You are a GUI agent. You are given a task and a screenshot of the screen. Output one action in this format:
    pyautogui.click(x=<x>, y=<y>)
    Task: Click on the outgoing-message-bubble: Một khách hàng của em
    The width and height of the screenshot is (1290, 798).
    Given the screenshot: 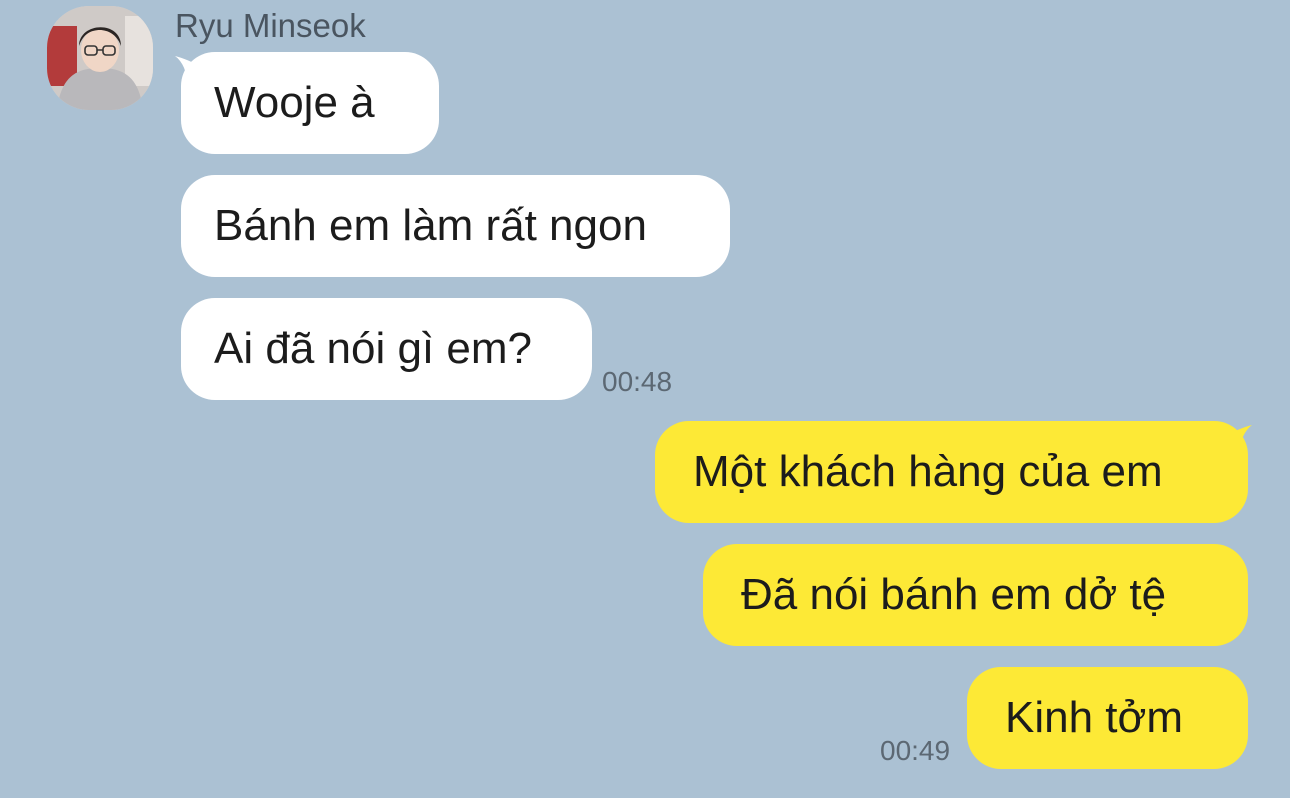 What is the action you would take?
    pyautogui.click(x=951, y=472)
    